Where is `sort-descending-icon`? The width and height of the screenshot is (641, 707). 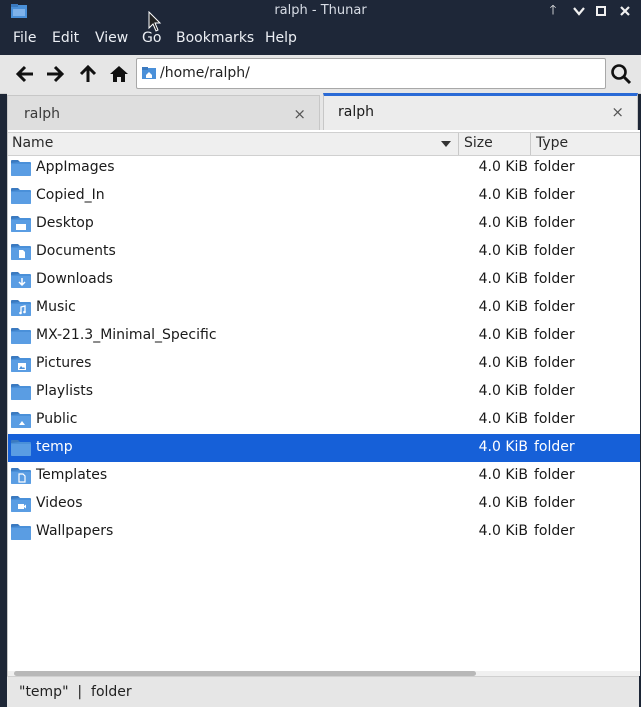
sort-descending-icon is located at coordinates (446, 144).